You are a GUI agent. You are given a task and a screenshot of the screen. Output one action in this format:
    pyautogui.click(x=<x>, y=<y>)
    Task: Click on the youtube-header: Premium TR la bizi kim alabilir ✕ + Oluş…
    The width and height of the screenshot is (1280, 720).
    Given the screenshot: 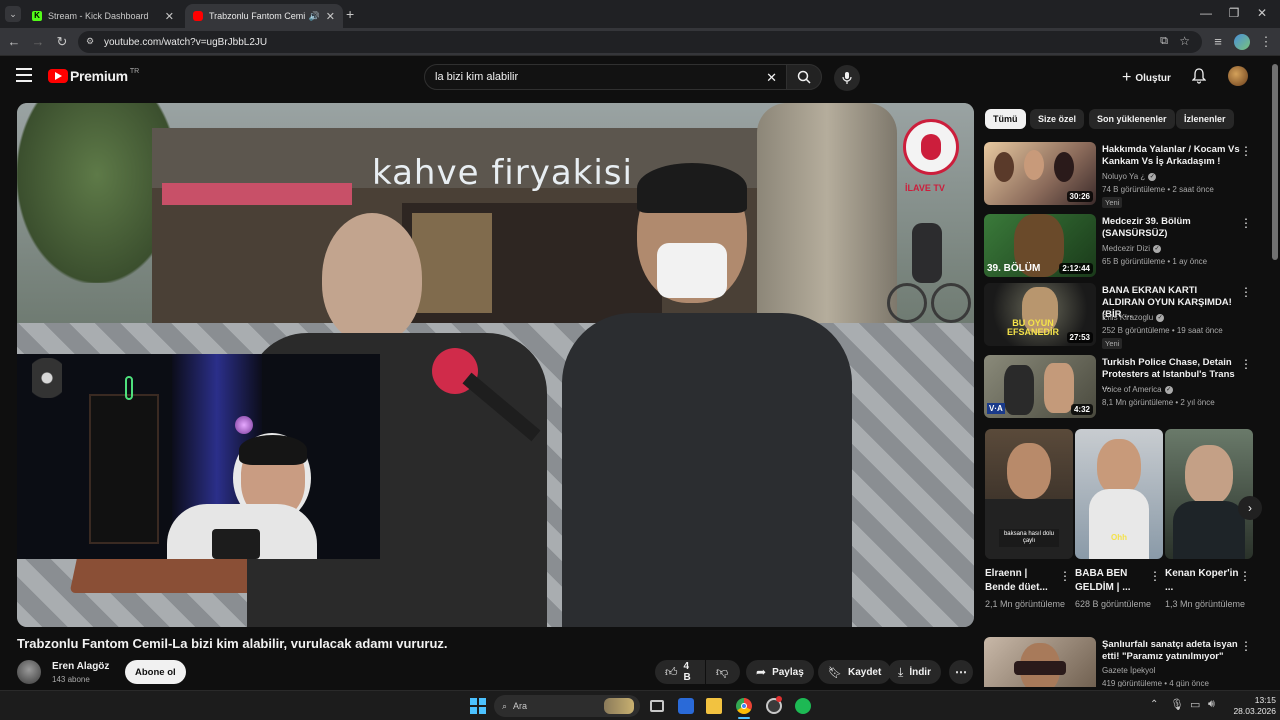 What is the action you would take?
    pyautogui.click(x=640, y=78)
    